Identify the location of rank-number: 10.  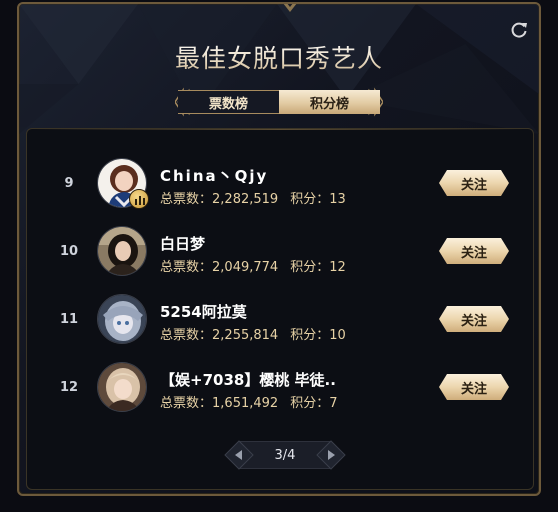
(69, 251).